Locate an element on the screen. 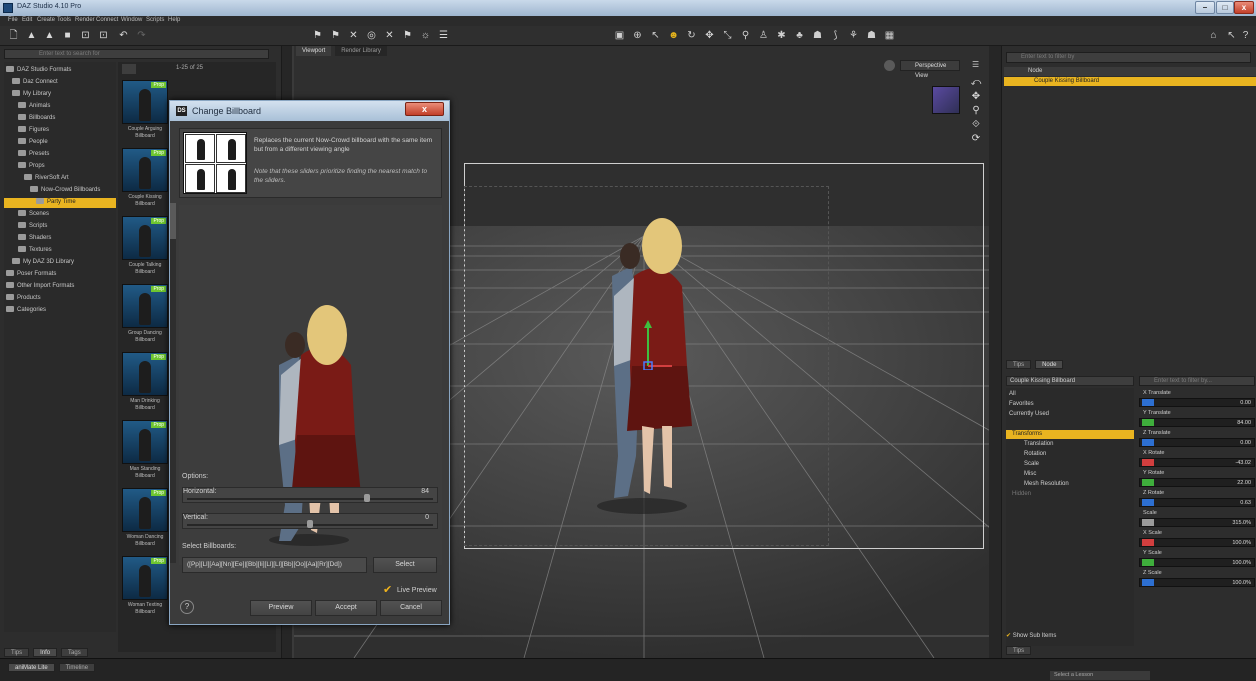 The width and height of the screenshot is (1256, 681). weight-map-icon: ☗ is located at coordinates (871, 35).